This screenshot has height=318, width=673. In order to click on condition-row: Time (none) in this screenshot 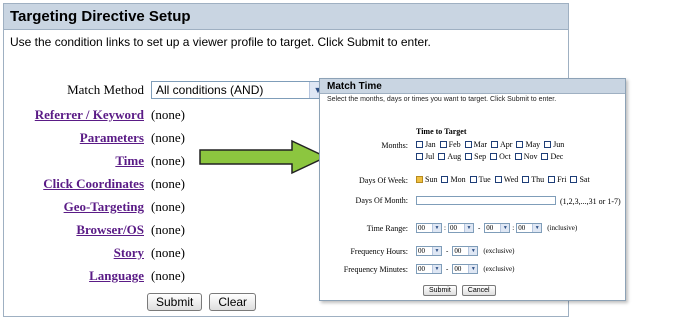, I will do `click(94, 161)`.